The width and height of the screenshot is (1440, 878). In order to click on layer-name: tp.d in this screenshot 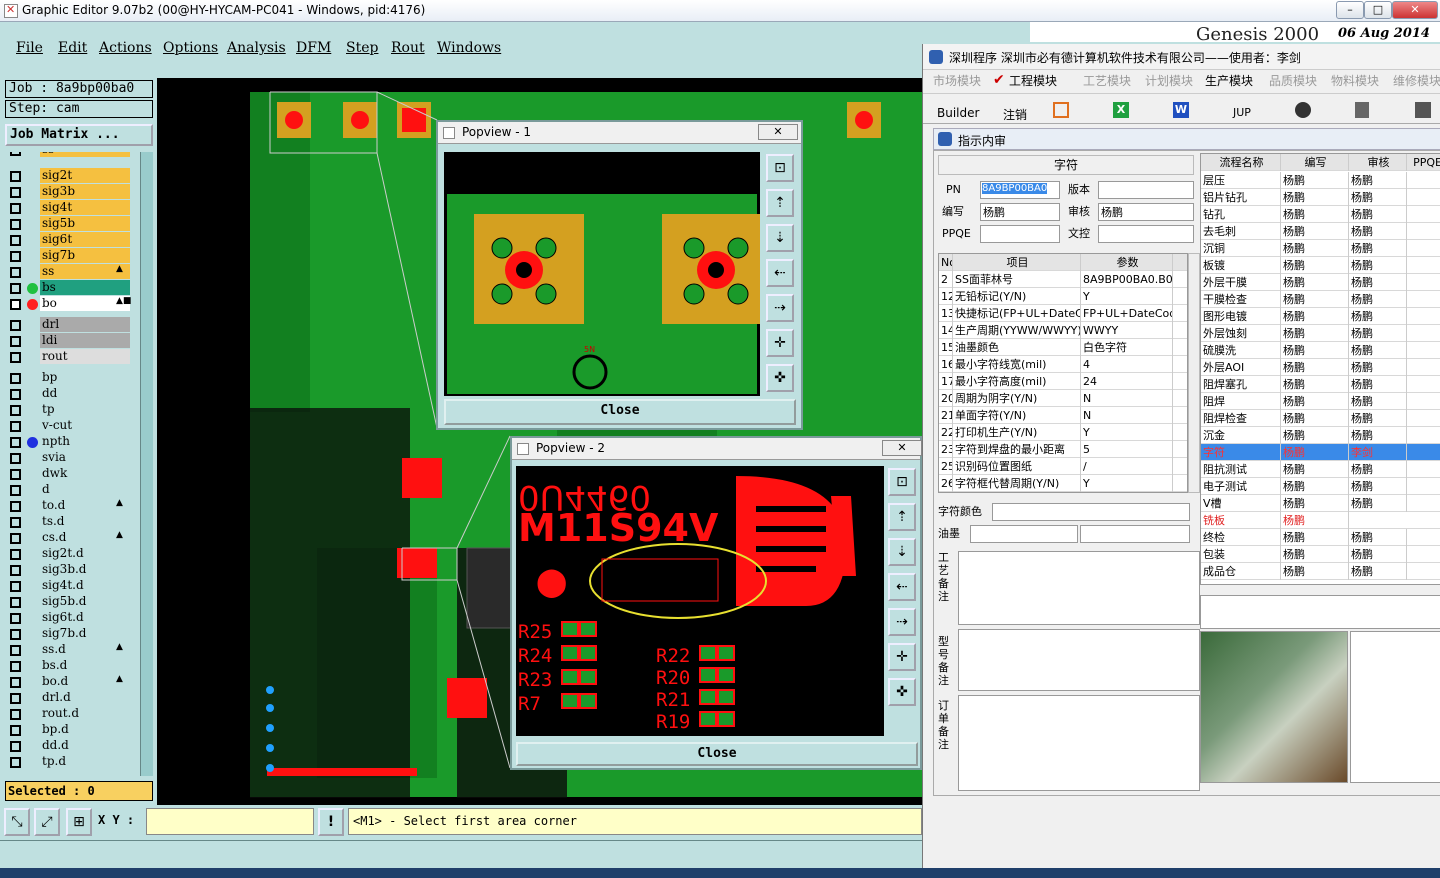, I will do `click(85, 761)`.